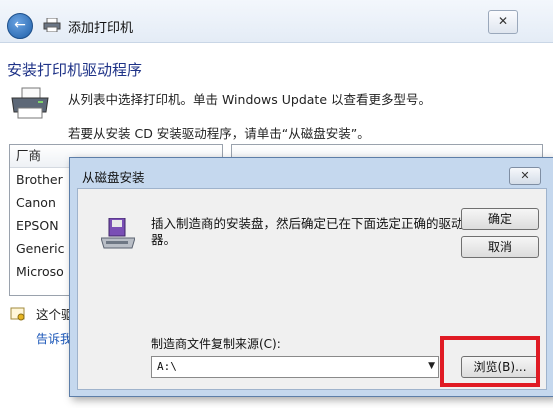 The image size is (553, 408). What do you see at coordinates (307, 231) in the screenshot?
I see `dialog-message: 插入制造商的安装盘，然后确定已在下面选定正确的驱动器。` at bounding box center [307, 231].